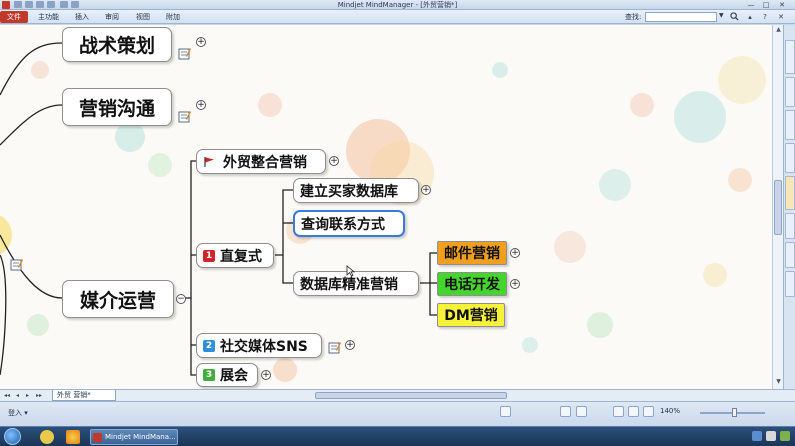 The image size is (795, 446). I want to click on status-bar: 登入 ▾ 140%, so click(397, 413).